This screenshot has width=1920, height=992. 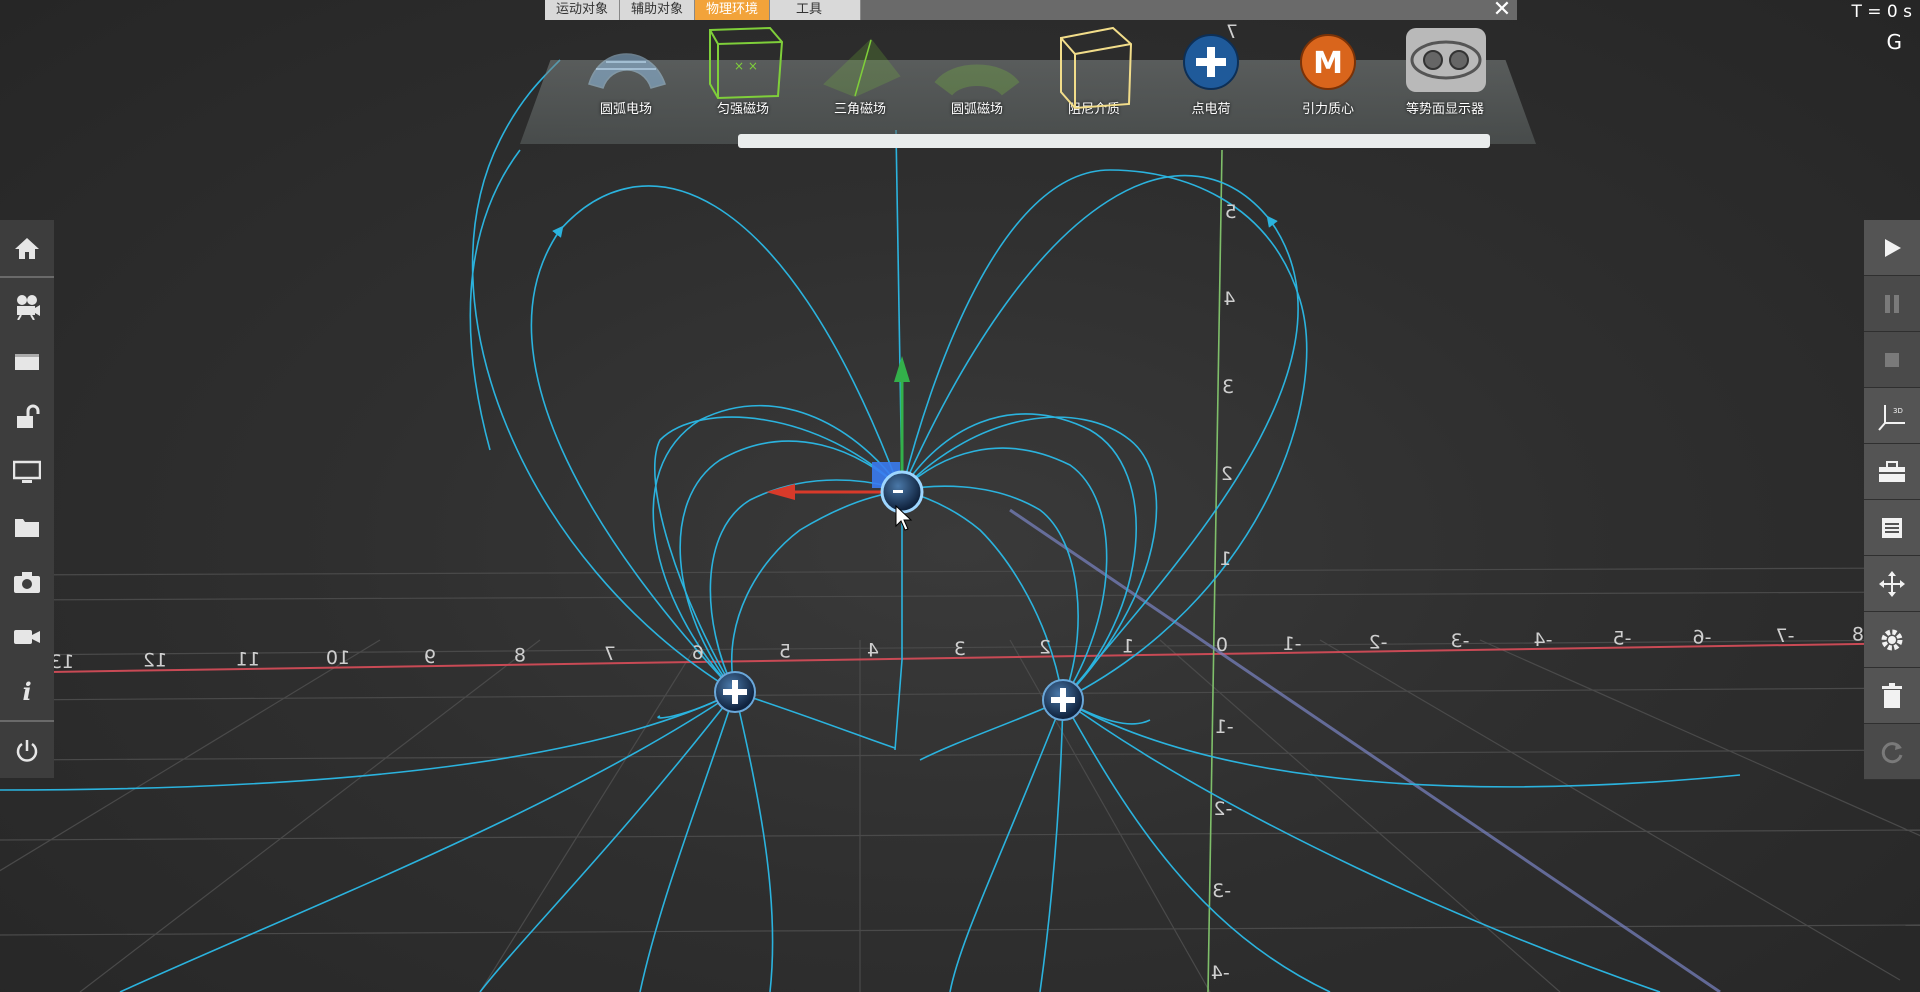 I want to click on svg-text: M, so click(x=1328, y=63).